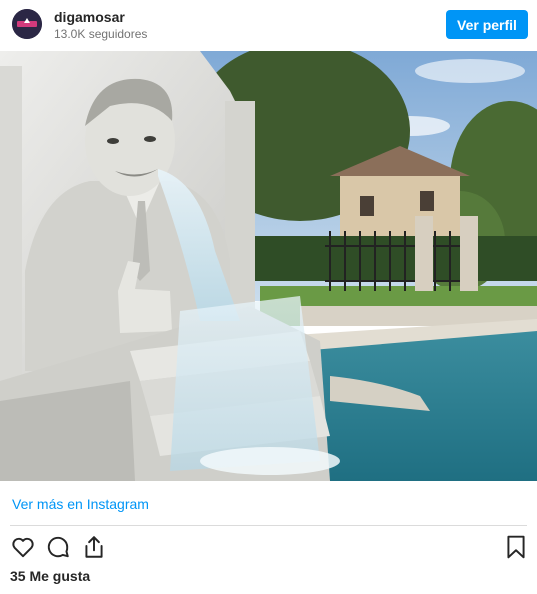 Image resolution: width=537 pixels, height=594 pixels. What do you see at coordinates (268, 25) in the screenshot?
I see `post-header: digamosar 13.0K seguidores Ver perfil` at bounding box center [268, 25].